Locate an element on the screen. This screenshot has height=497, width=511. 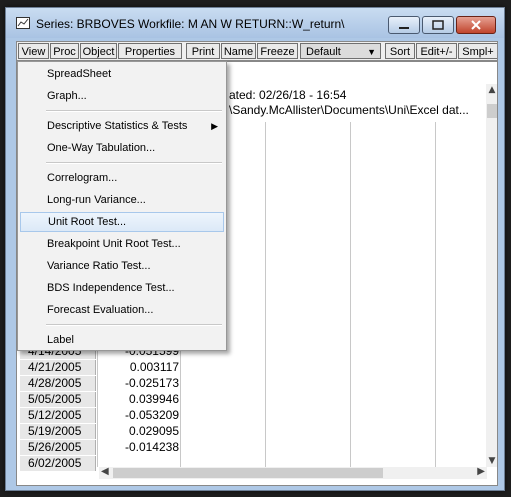
sample-button: Smpl+ is located at coordinates (477, 51).